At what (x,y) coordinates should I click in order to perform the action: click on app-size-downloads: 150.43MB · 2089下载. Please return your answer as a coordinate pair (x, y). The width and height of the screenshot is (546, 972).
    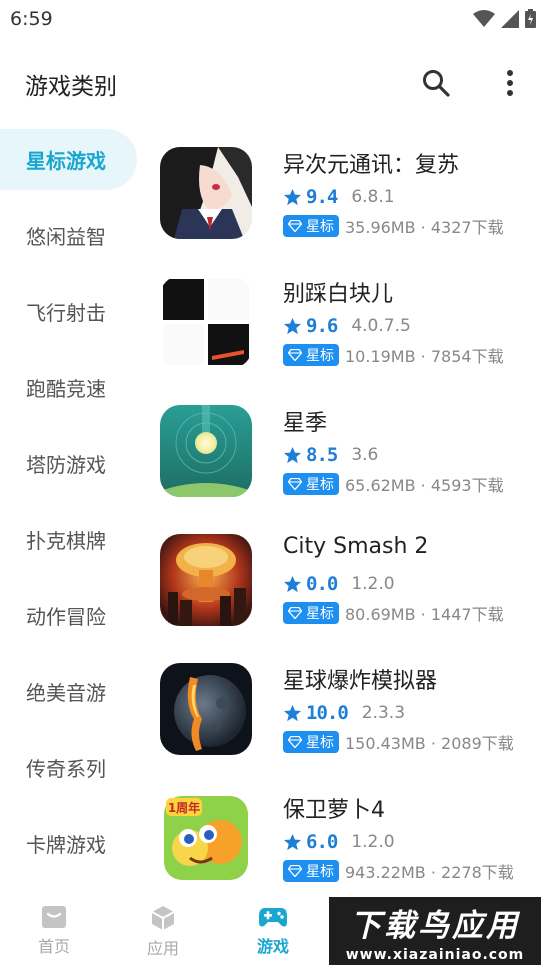
    Looking at the image, I should click on (429, 743).